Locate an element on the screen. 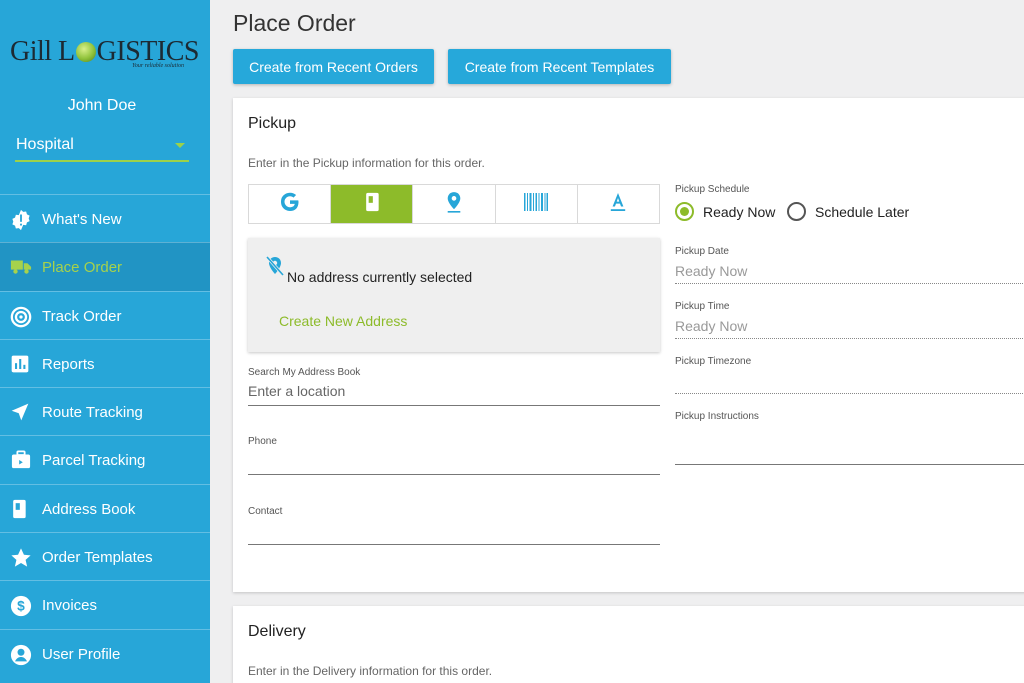  sidebar-item-address-book: Address Book is located at coordinates (105, 507).